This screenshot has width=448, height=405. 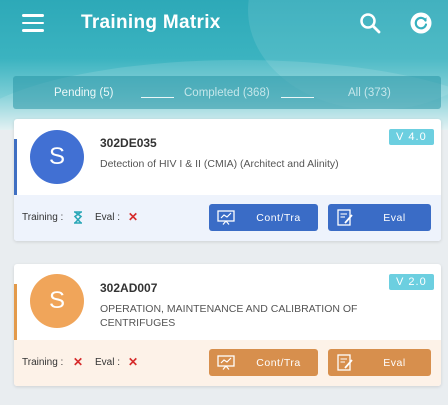 I want to click on tab-bar: Pending (5) Completed (368) All (373), so click(x=227, y=92).